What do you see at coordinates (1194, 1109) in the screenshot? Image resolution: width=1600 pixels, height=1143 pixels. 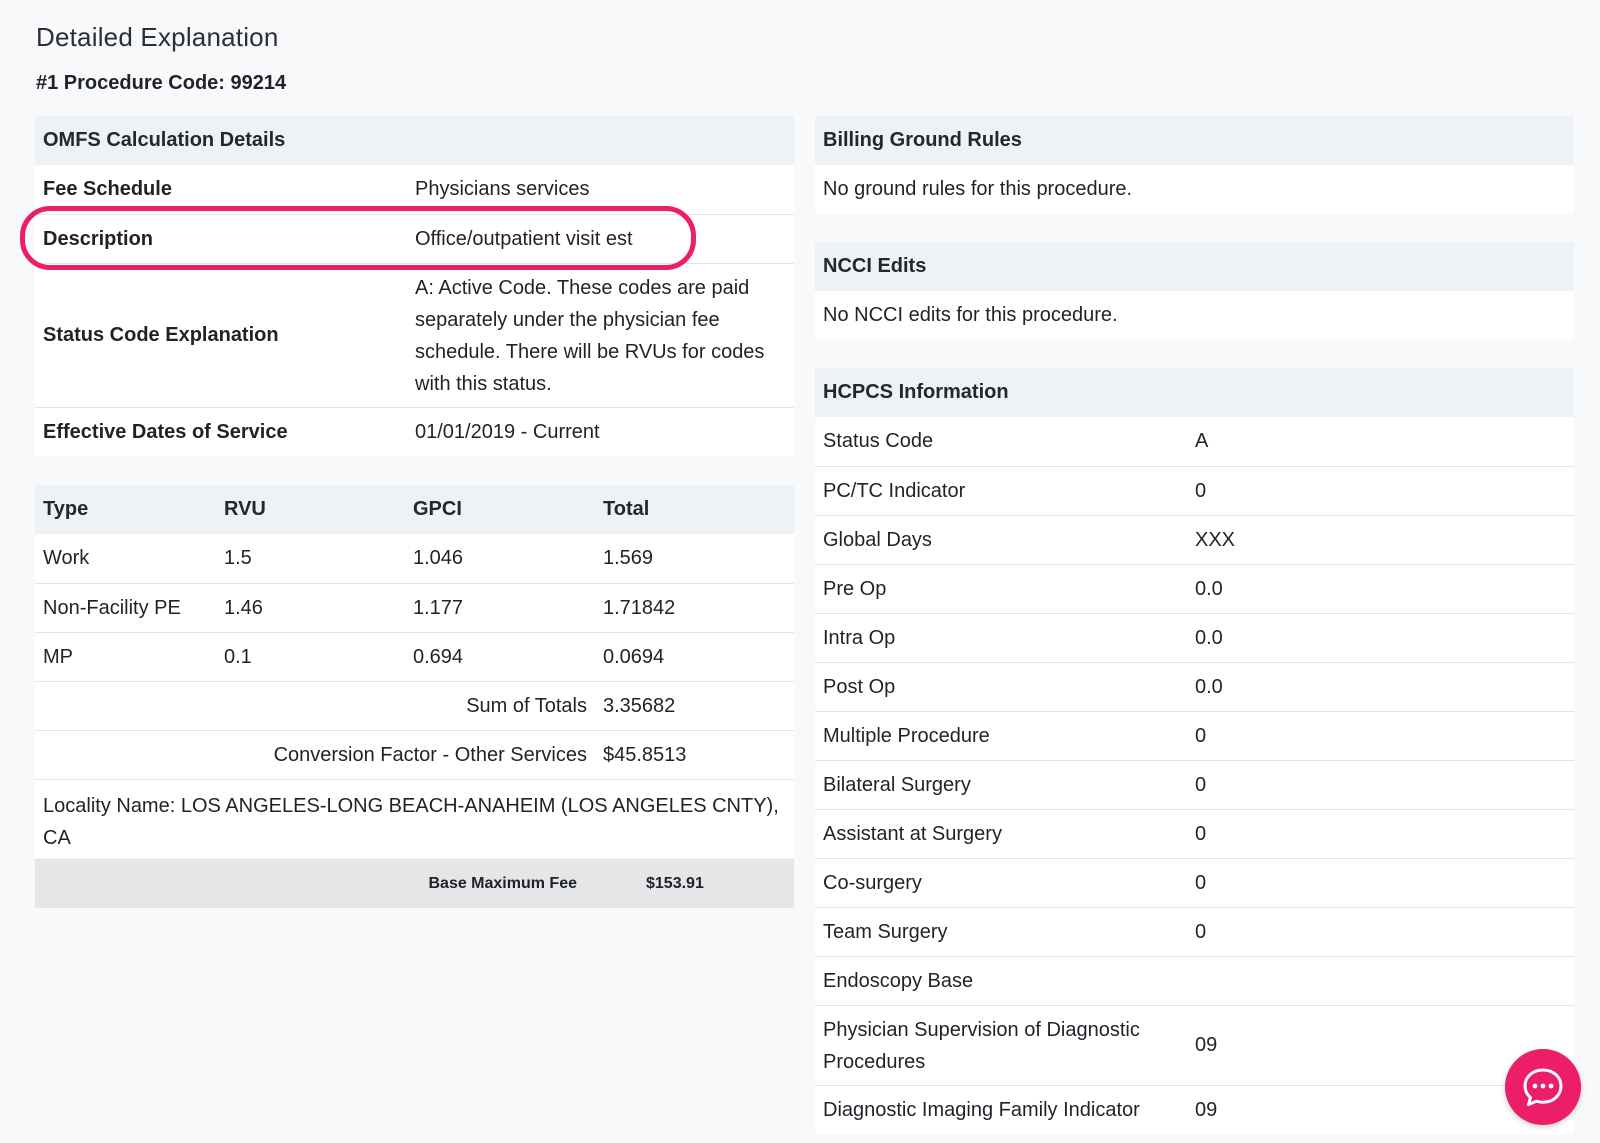 I see `hcpcs-row: Diagnostic Imaging Family Indicator 09` at bounding box center [1194, 1109].